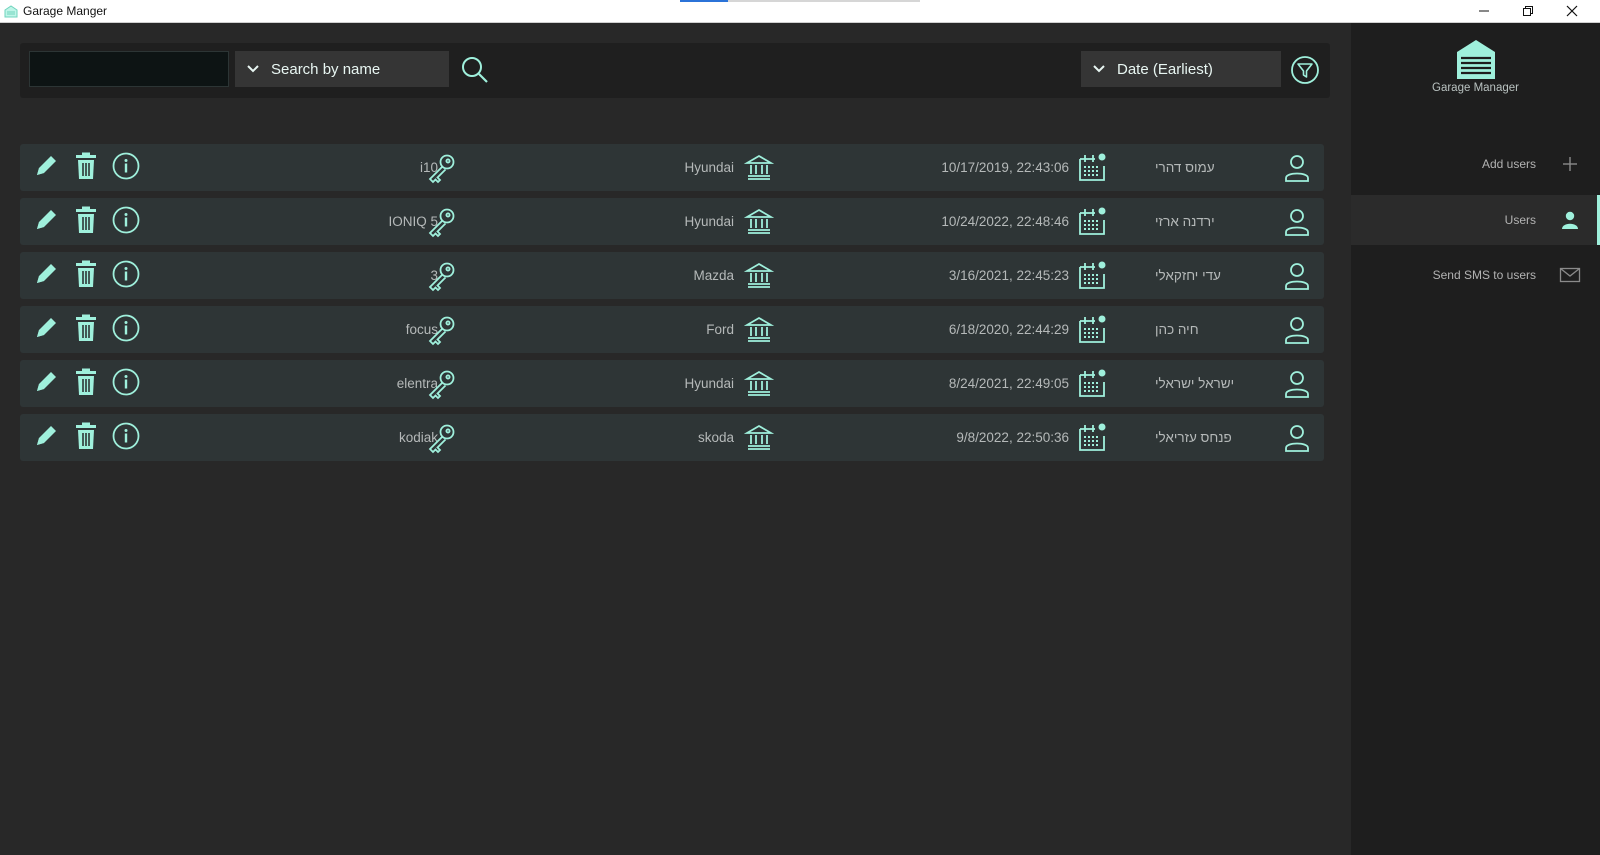 The height and width of the screenshot is (855, 1600). What do you see at coordinates (1475, 220) in the screenshot?
I see `nav-users: Users` at bounding box center [1475, 220].